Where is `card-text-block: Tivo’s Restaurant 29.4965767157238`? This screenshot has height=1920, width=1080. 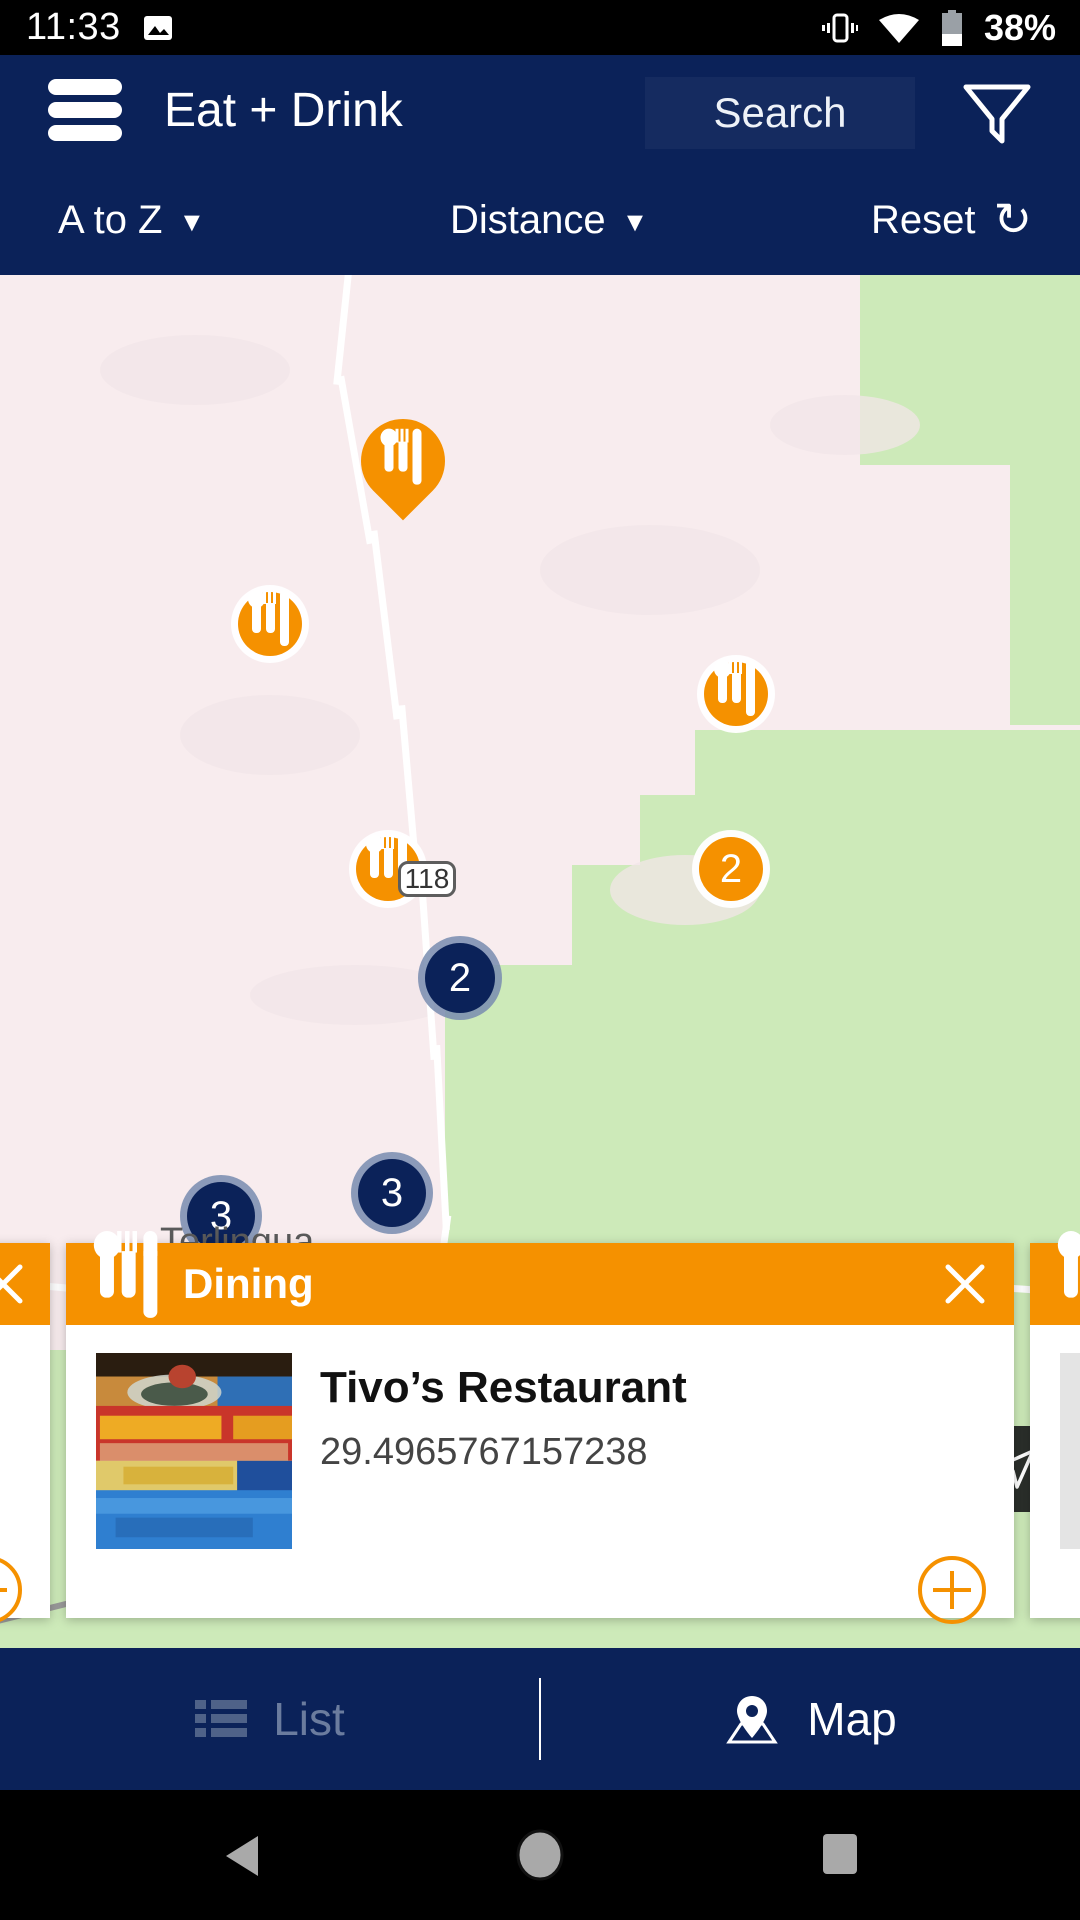
card-text-block: Tivo’s Restaurant 29.4965767157238 is located at coordinates (503, 1486).